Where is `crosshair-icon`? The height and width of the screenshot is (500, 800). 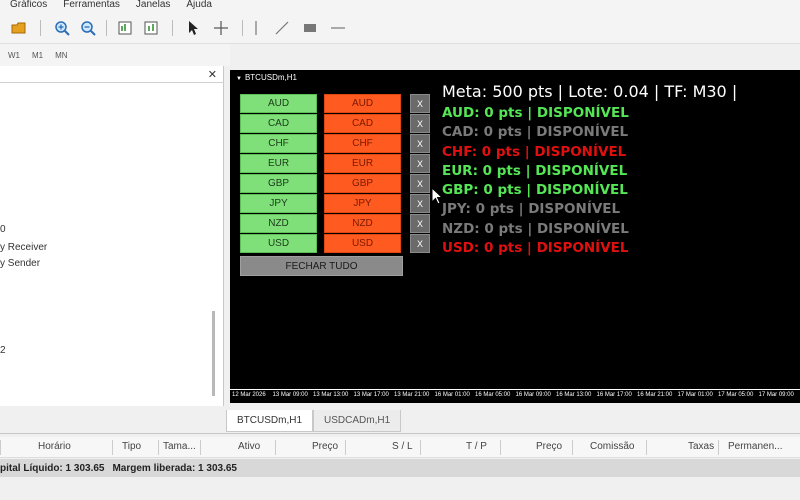
crosshair-icon is located at coordinates (221, 28).